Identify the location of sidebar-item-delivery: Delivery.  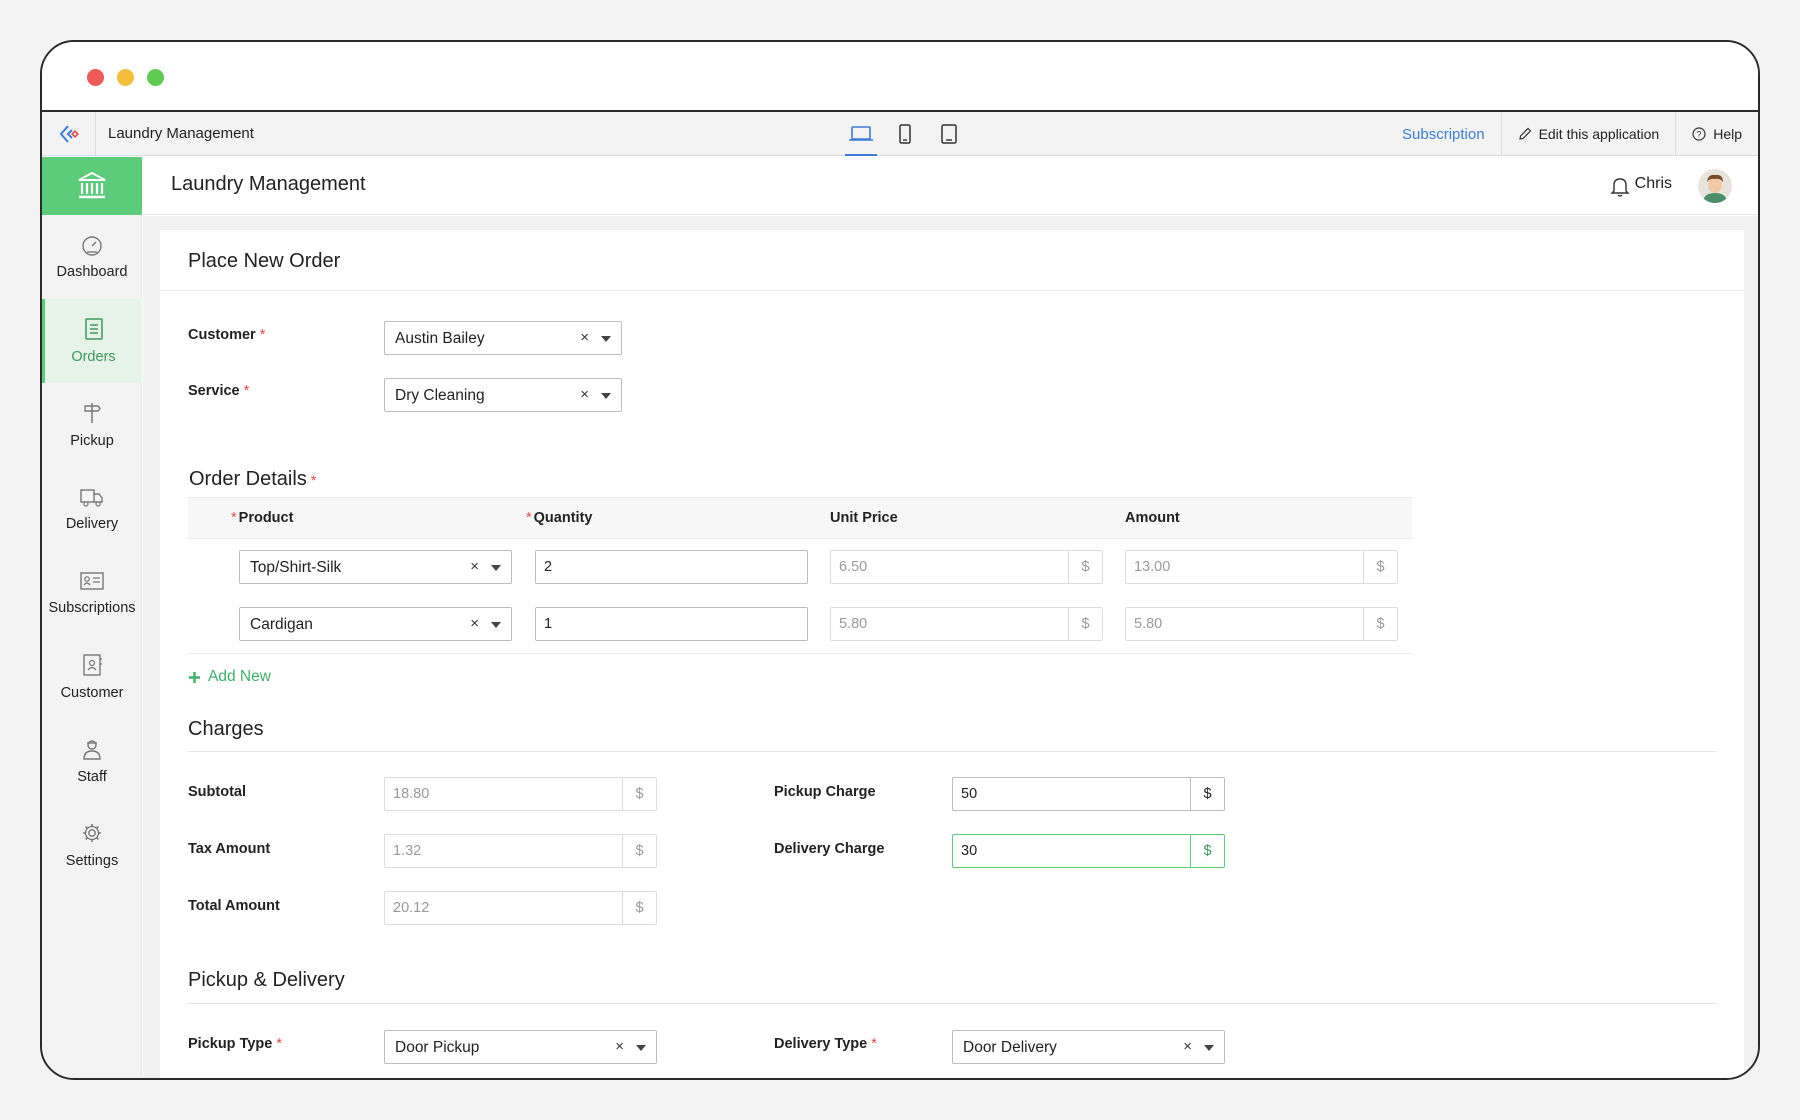
(92, 509).